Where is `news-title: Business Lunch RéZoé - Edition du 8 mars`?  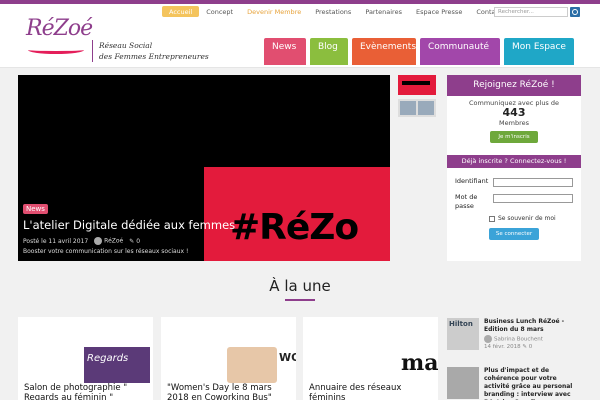 news-title: Business Lunch RéZoé - Edition du 8 mars is located at coordinates (534, 326).